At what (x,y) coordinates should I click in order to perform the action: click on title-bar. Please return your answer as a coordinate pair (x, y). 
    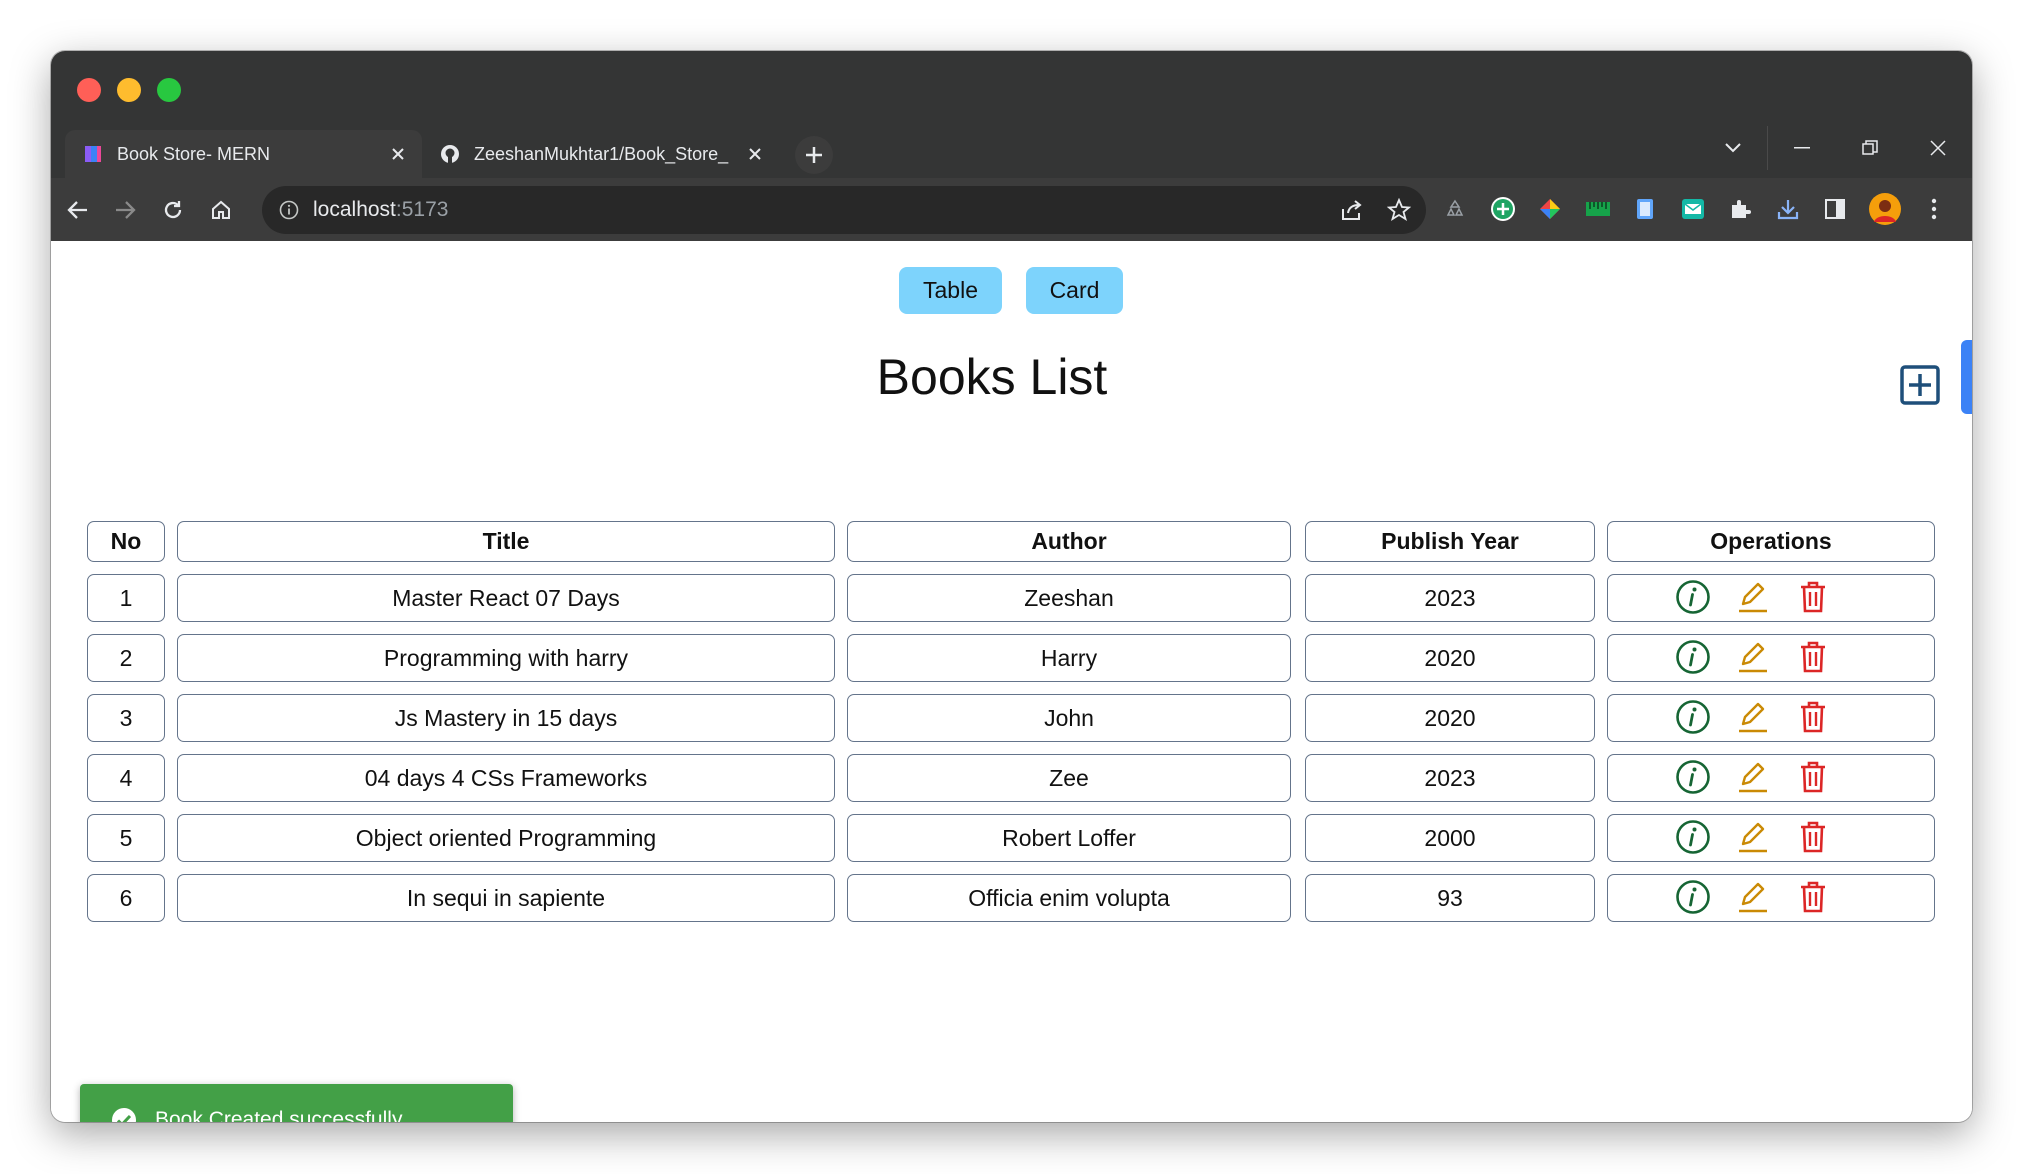
    Looking at the image, I should click on (1011, 88).